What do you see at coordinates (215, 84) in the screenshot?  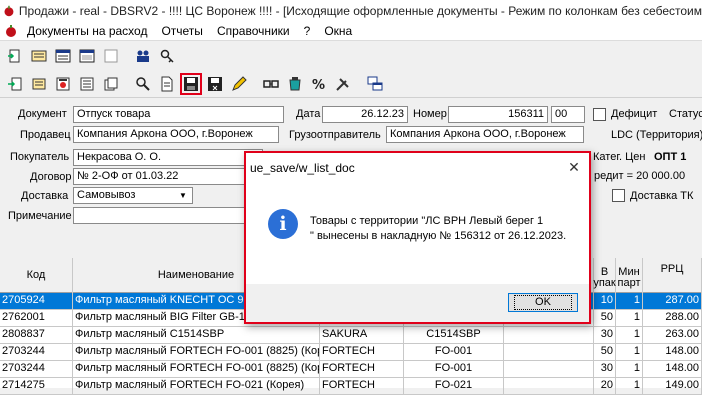 I see `save-close-icon` at bounding box center [215, 84].